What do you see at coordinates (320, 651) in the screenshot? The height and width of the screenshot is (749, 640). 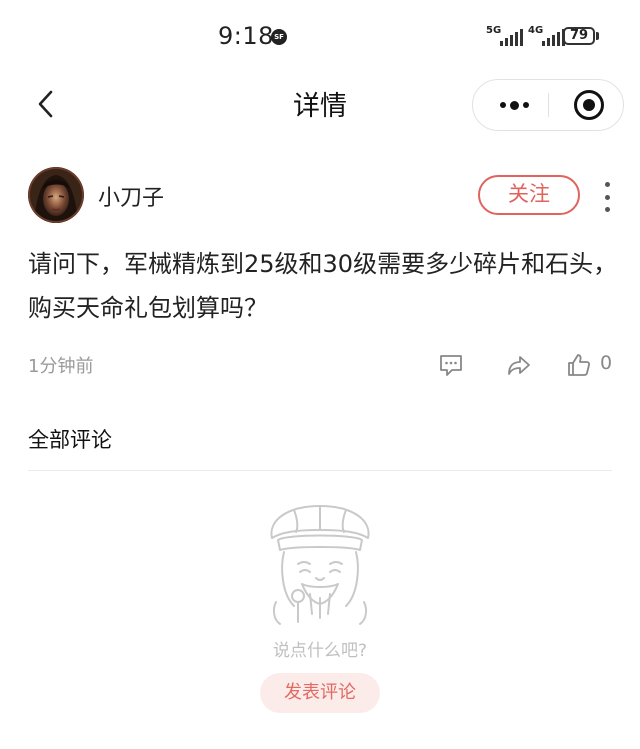 I see `empty-state-text: 说点什么吧?` at bounding box center [320, 651].